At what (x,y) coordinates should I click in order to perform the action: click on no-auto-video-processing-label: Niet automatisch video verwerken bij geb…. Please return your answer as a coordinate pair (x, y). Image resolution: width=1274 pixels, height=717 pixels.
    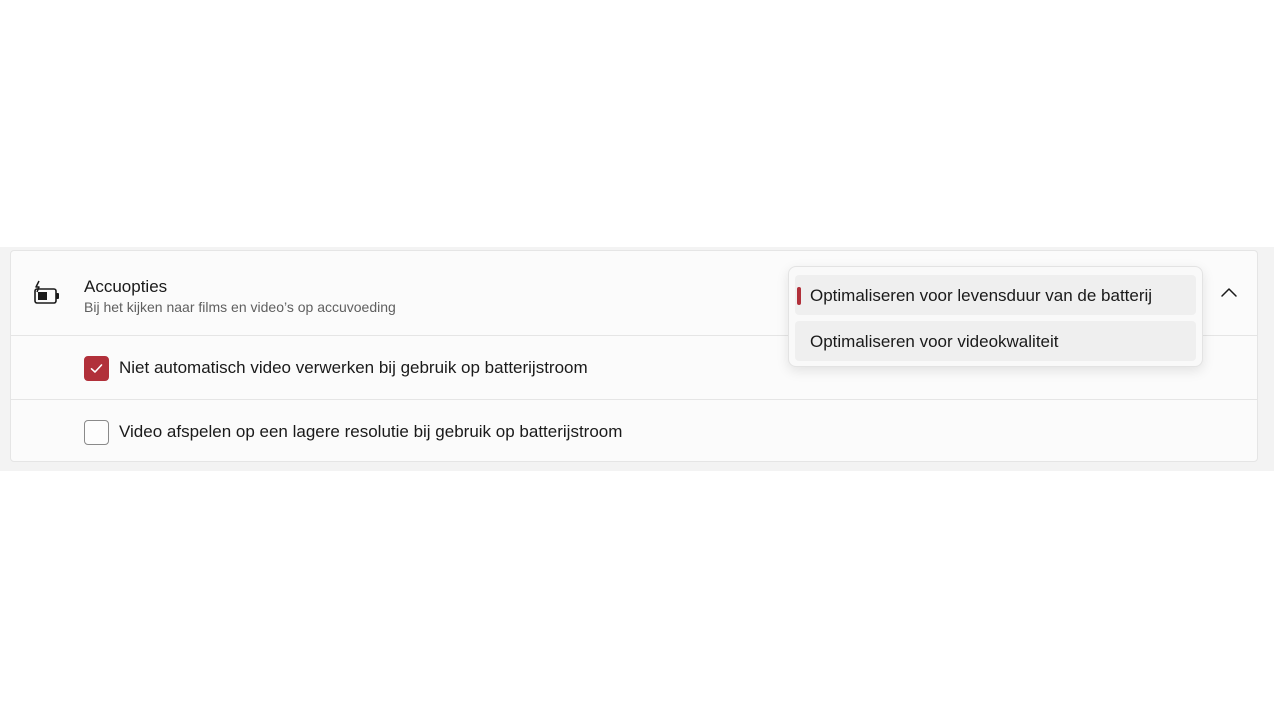
    Looking at the image, I should click on (353, 368).